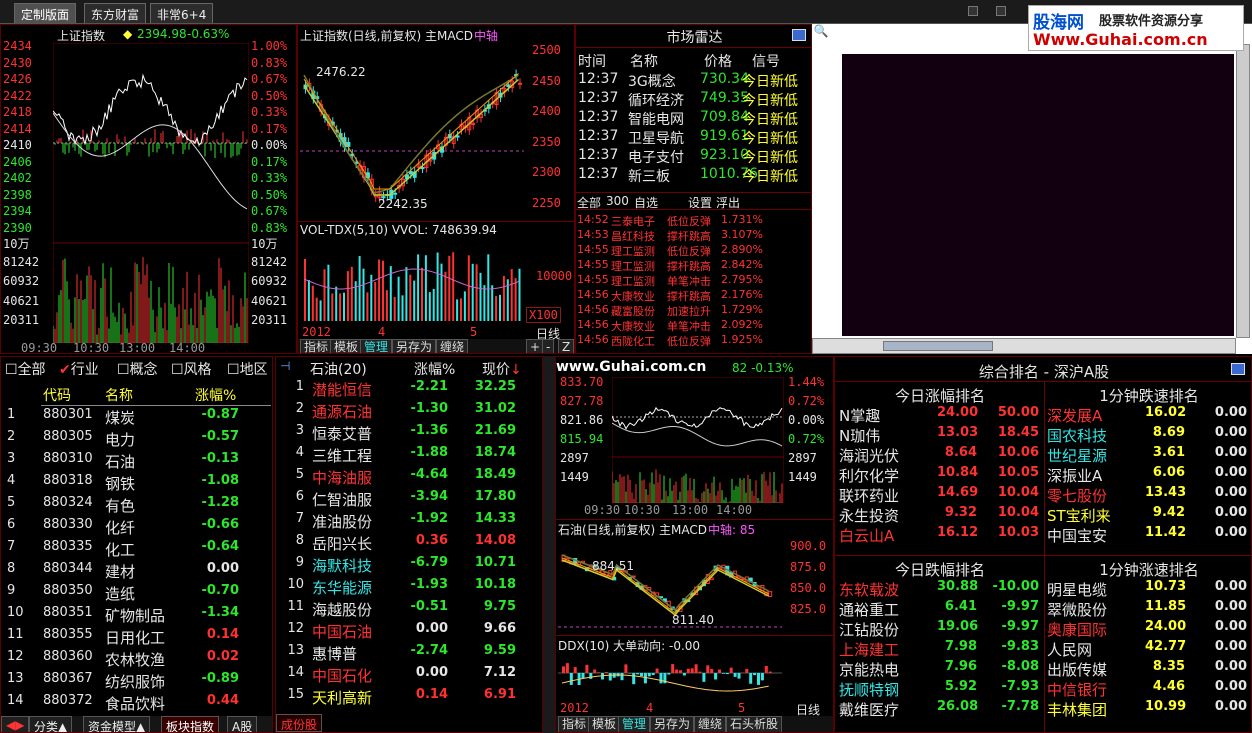 Image resolution: width=1252 pixels, height=733 pixels. I want to click on ranking-row: N掌趣 24.00 50.00, so click(941, 415).